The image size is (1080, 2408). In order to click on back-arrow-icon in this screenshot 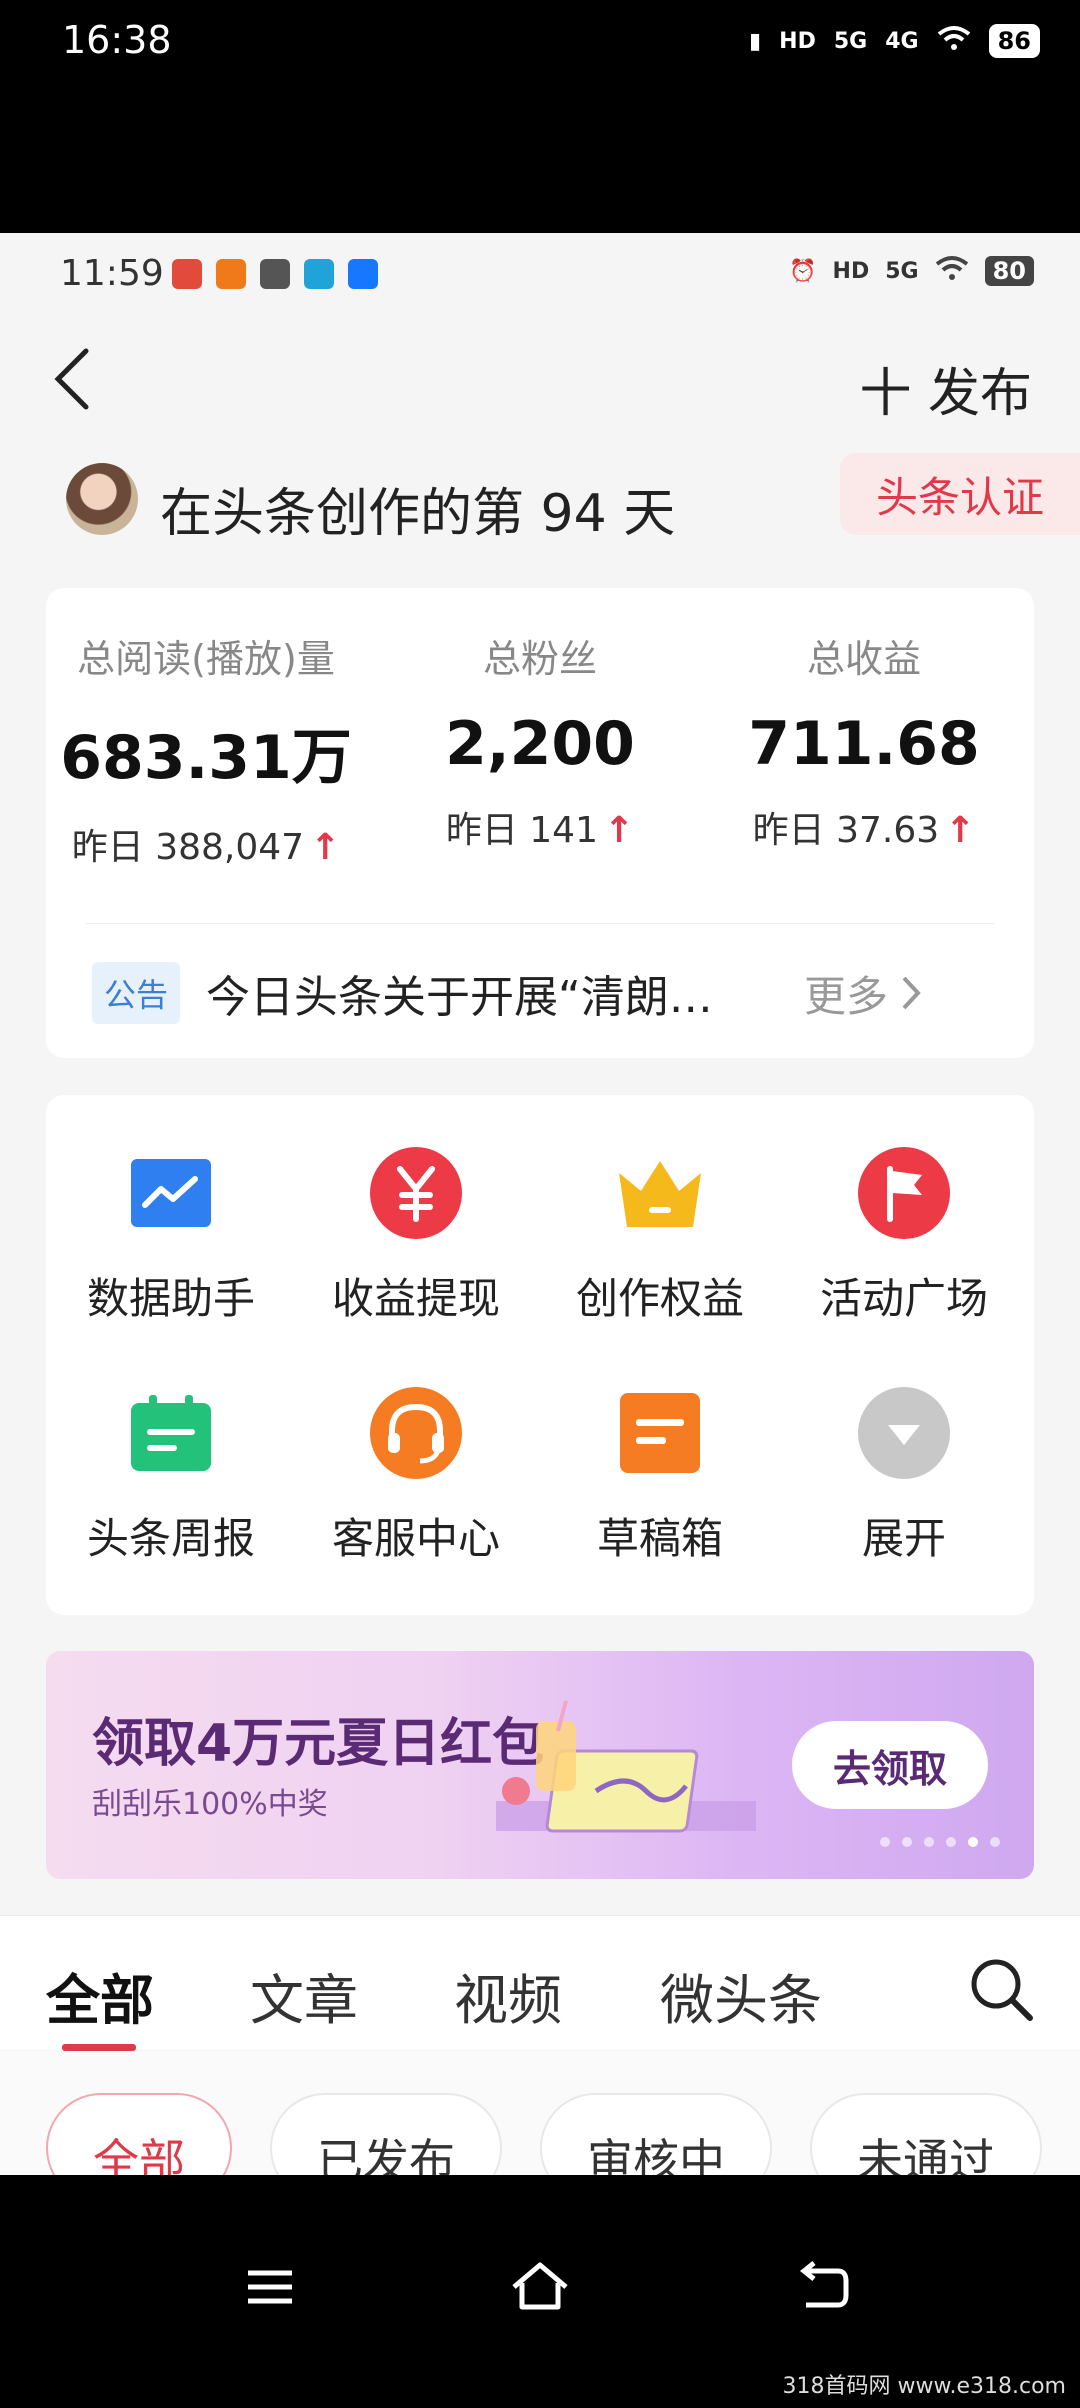, I will do `click(71, 379)`.